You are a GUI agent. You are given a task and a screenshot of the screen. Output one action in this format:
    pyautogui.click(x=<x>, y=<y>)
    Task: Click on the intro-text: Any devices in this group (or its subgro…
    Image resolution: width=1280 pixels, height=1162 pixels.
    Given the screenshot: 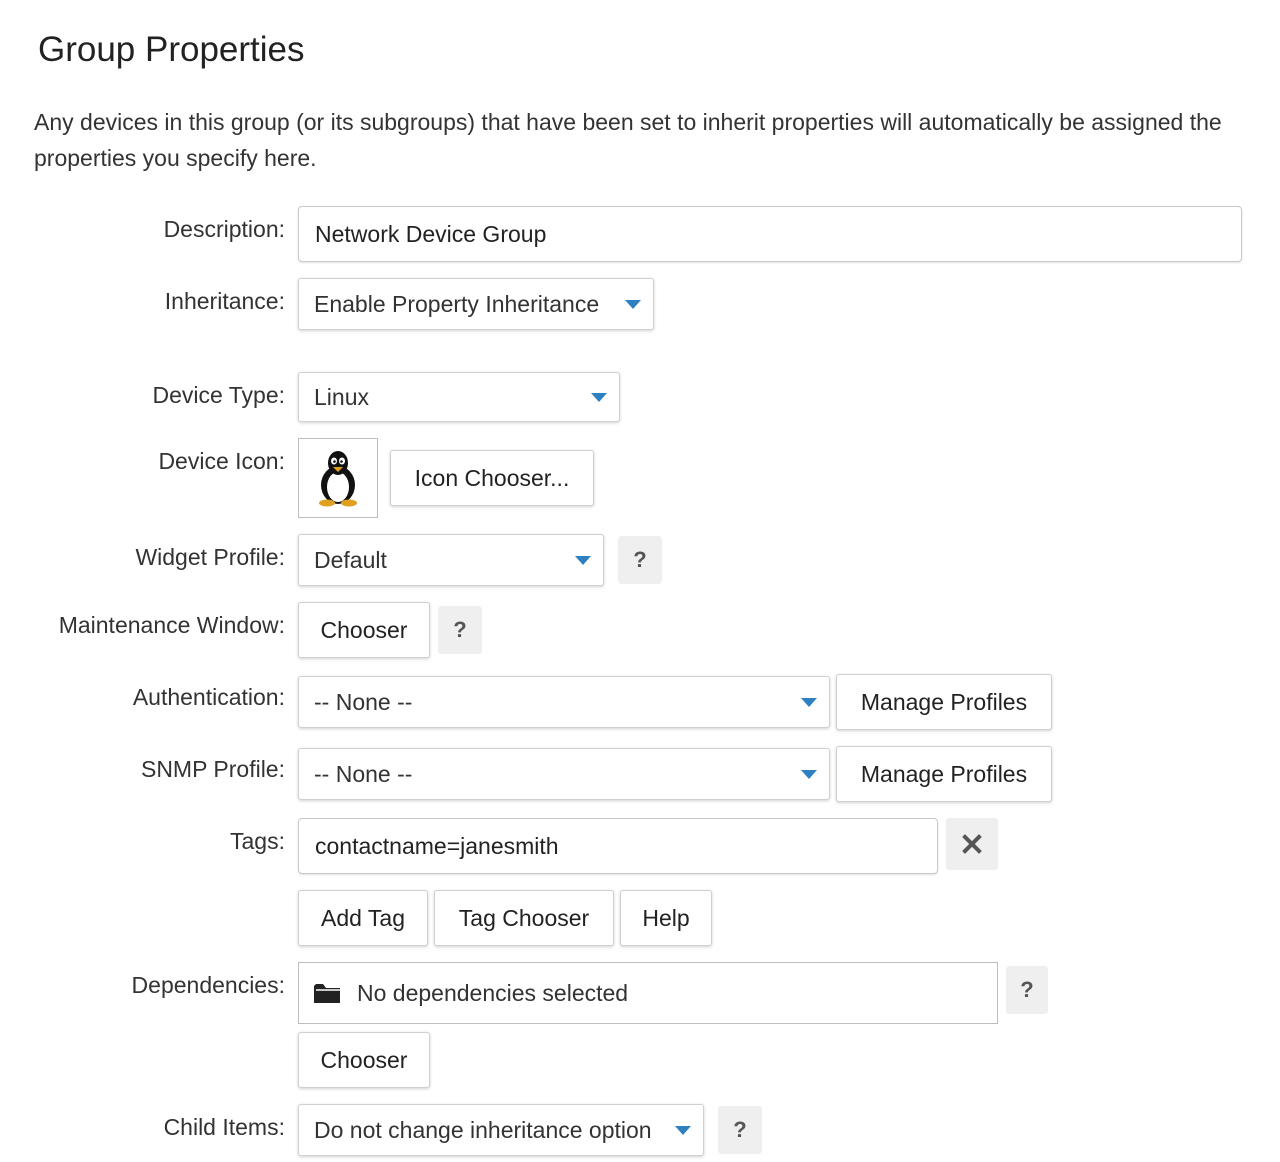 What is the action you would take?
    pyautogui.click(x=628, y=140)
    